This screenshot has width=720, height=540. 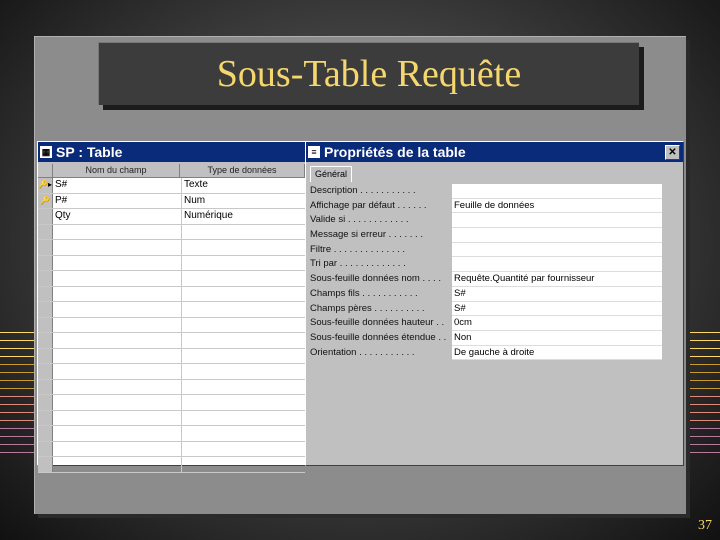 I want to click on property-value-field: Requête.Quantité par fournisseur, so click(x=557, y=279).